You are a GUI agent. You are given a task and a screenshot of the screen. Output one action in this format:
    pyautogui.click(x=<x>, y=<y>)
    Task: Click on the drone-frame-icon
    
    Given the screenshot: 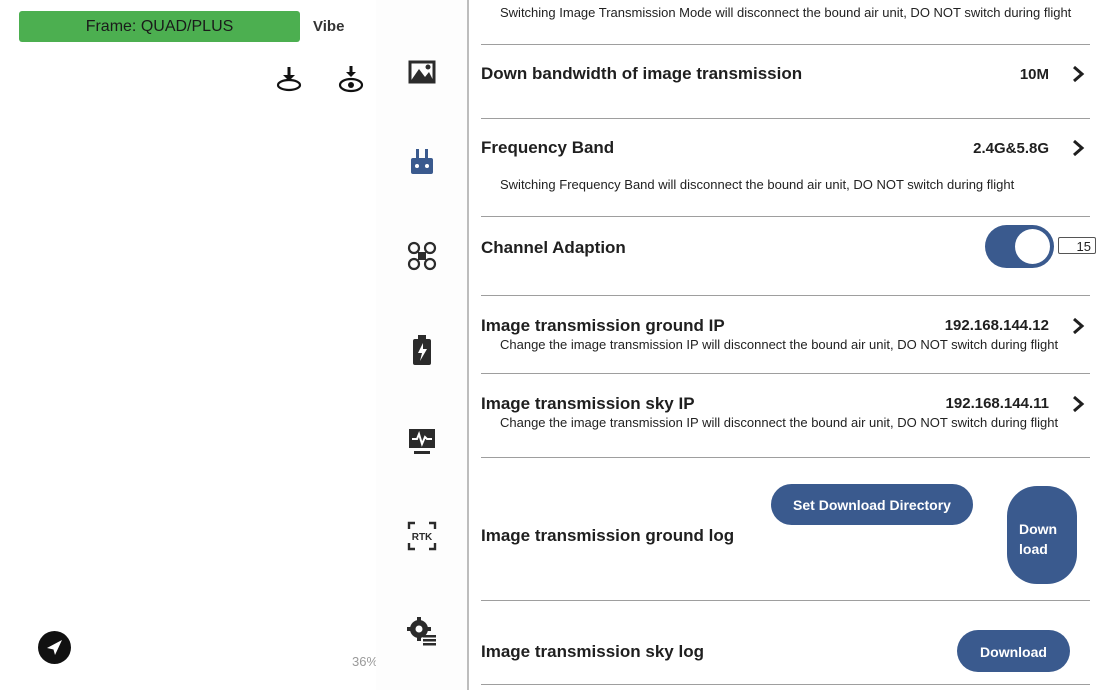 What is the action you would take?
    pyautogui.click(x=422, y=256)
    